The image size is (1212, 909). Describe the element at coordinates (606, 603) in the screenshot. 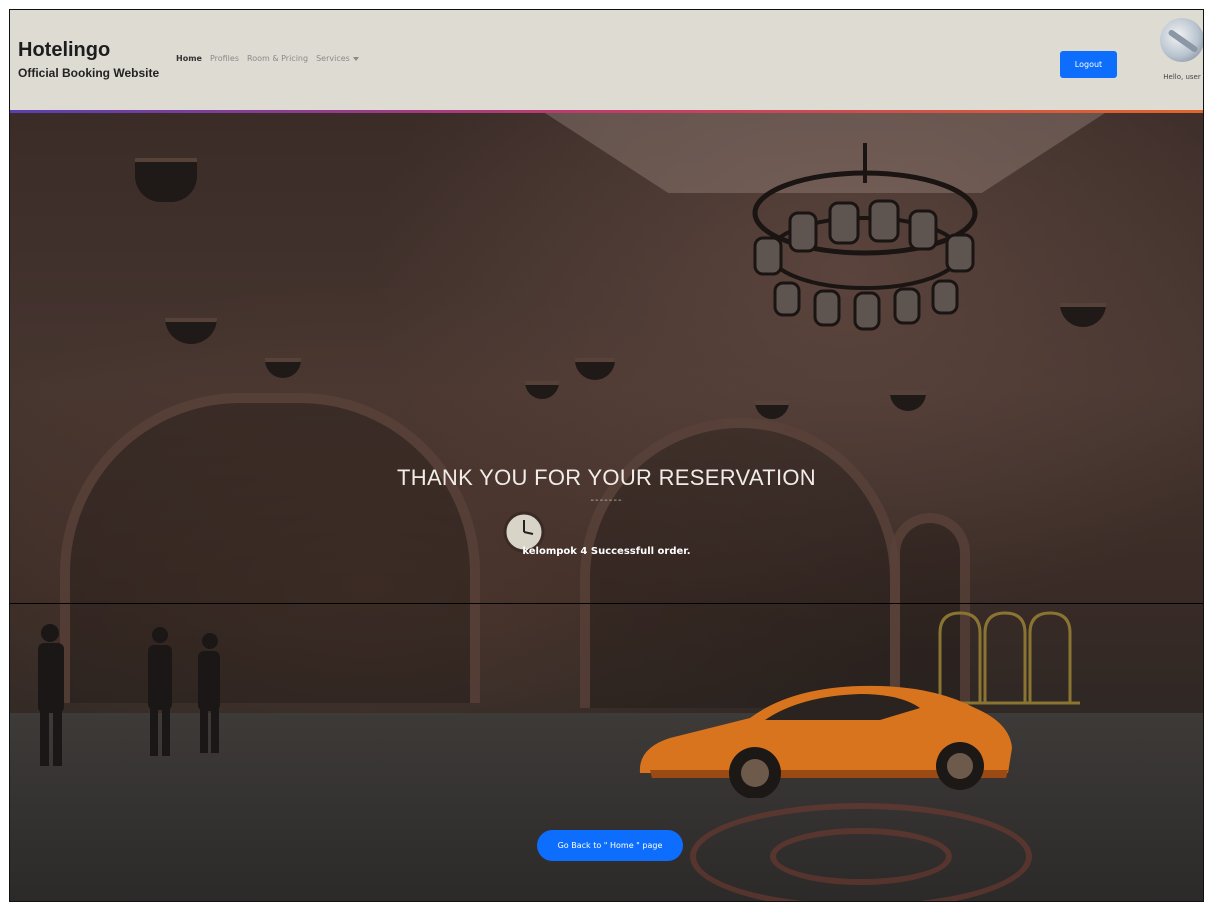

I see `hero-divider-line` at that location.